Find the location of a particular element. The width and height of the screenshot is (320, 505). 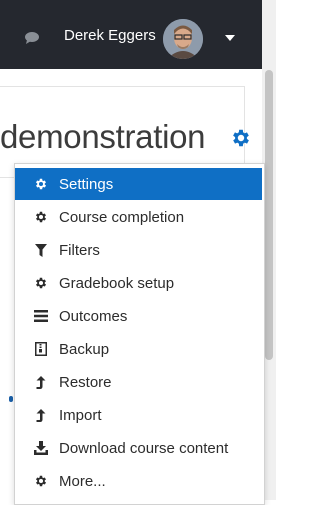

menu-item-import: Import is located at coordinates (138, 415).